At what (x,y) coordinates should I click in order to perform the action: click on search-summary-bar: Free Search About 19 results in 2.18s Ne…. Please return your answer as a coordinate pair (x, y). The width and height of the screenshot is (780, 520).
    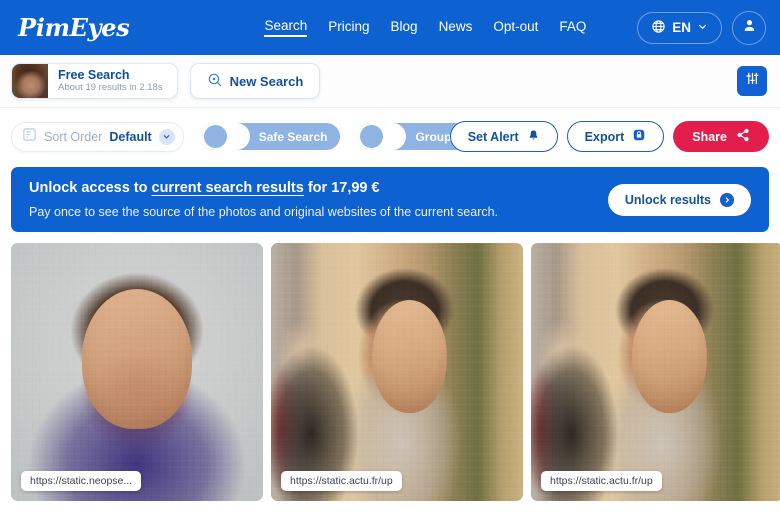
    Looking at the image, I should click on (390, 81).